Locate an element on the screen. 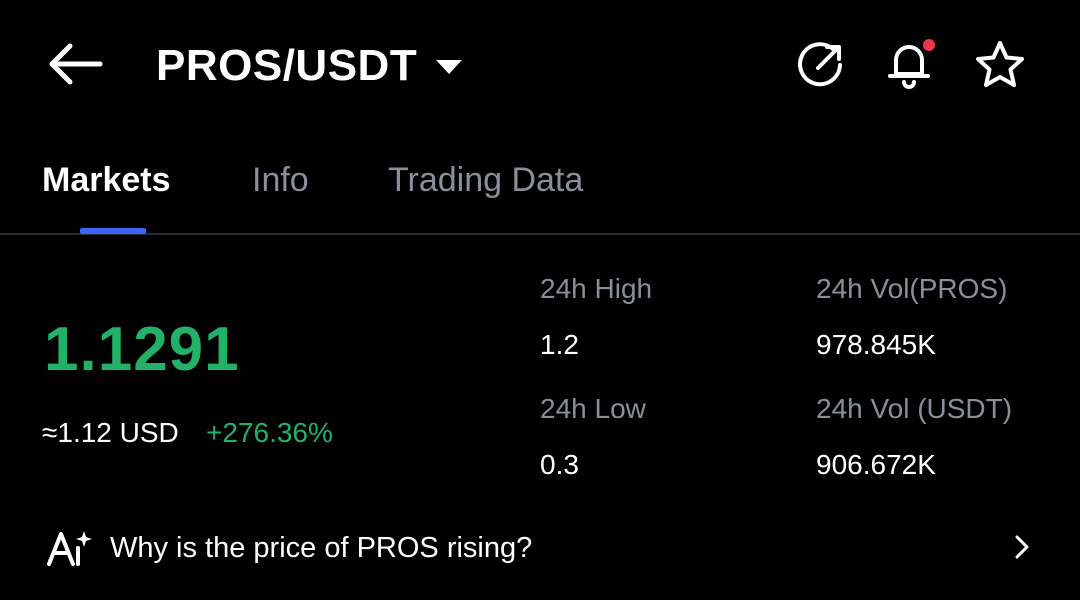 The image size is (1080, 600). ai-sparkle-icon is located at coordinates (71, 548).